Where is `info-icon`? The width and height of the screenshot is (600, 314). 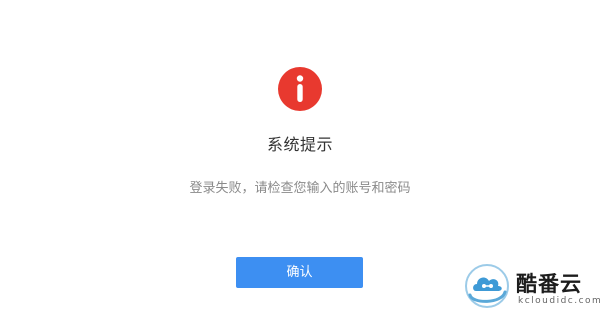 info-icon is located at coordinates (300, 89).